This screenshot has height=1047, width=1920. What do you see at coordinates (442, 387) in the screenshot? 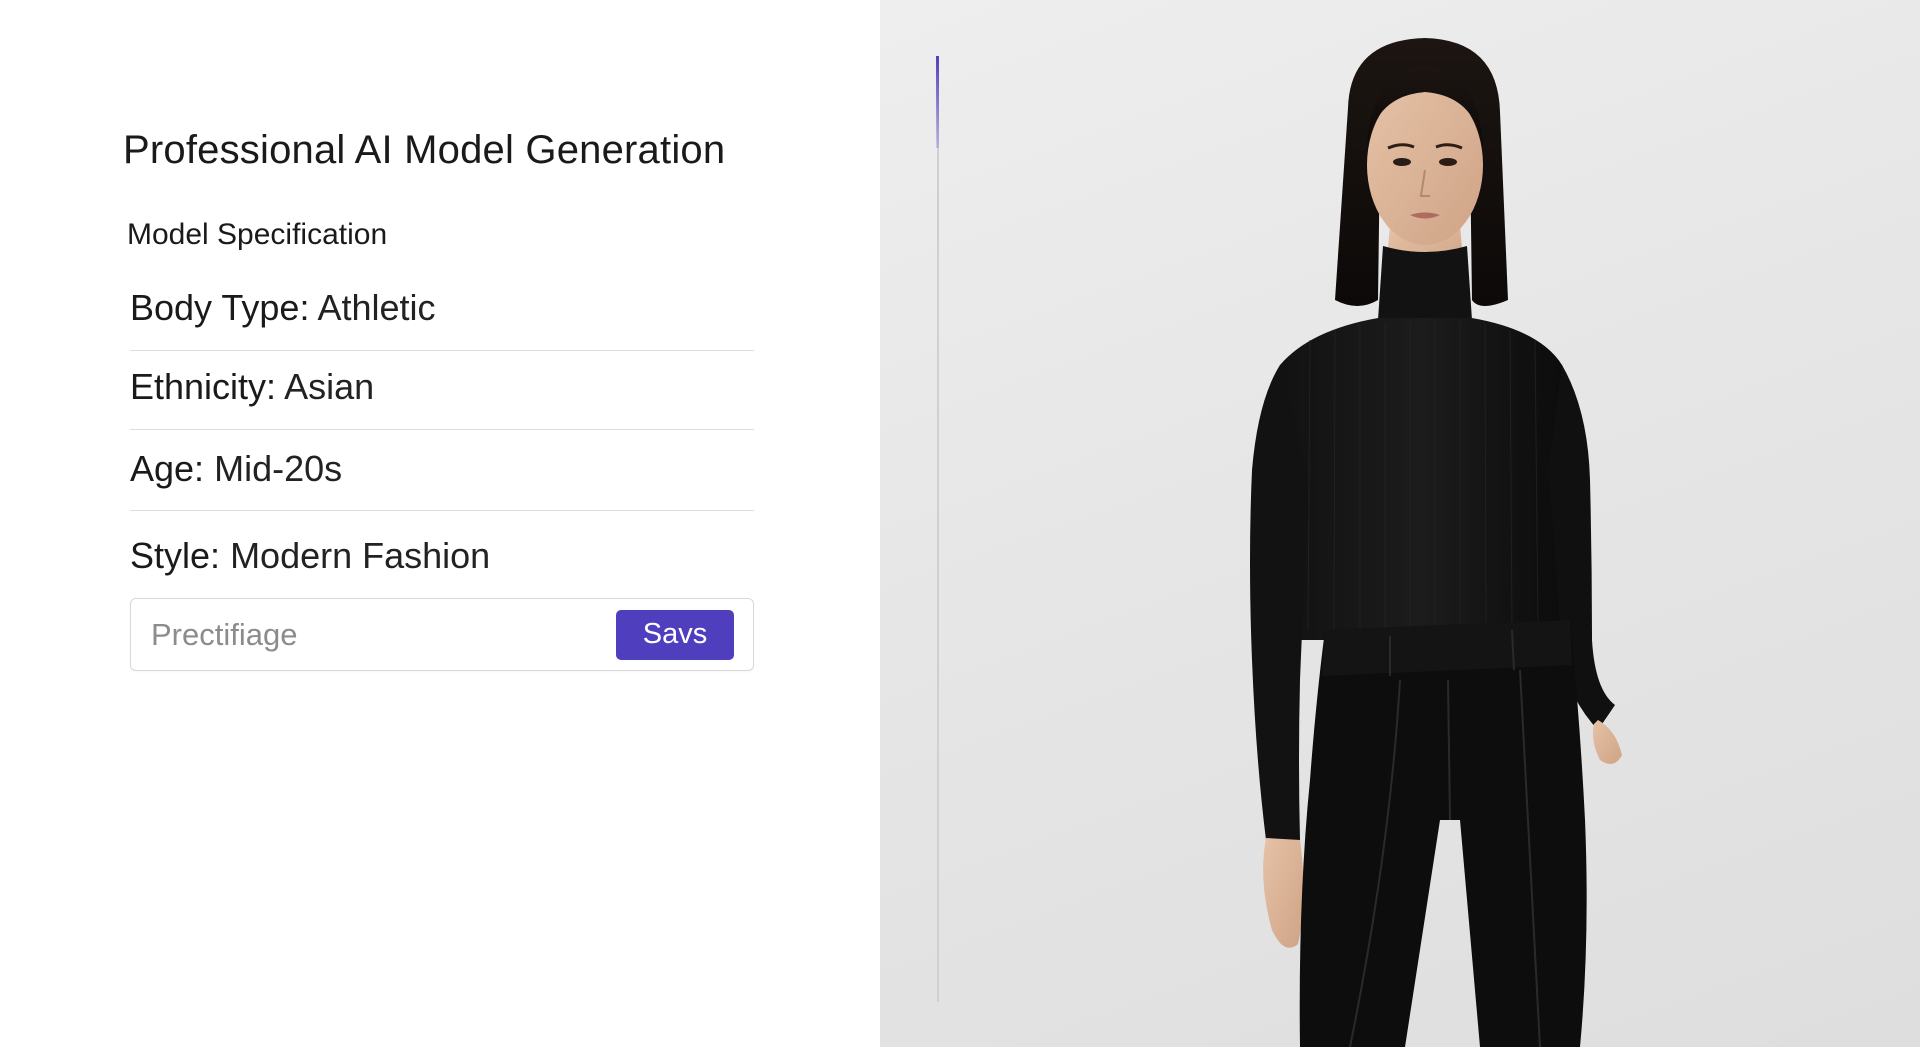
I see `spec-row-ethnicity: Ethnicity: Asian` at bounding box center [442, 387].